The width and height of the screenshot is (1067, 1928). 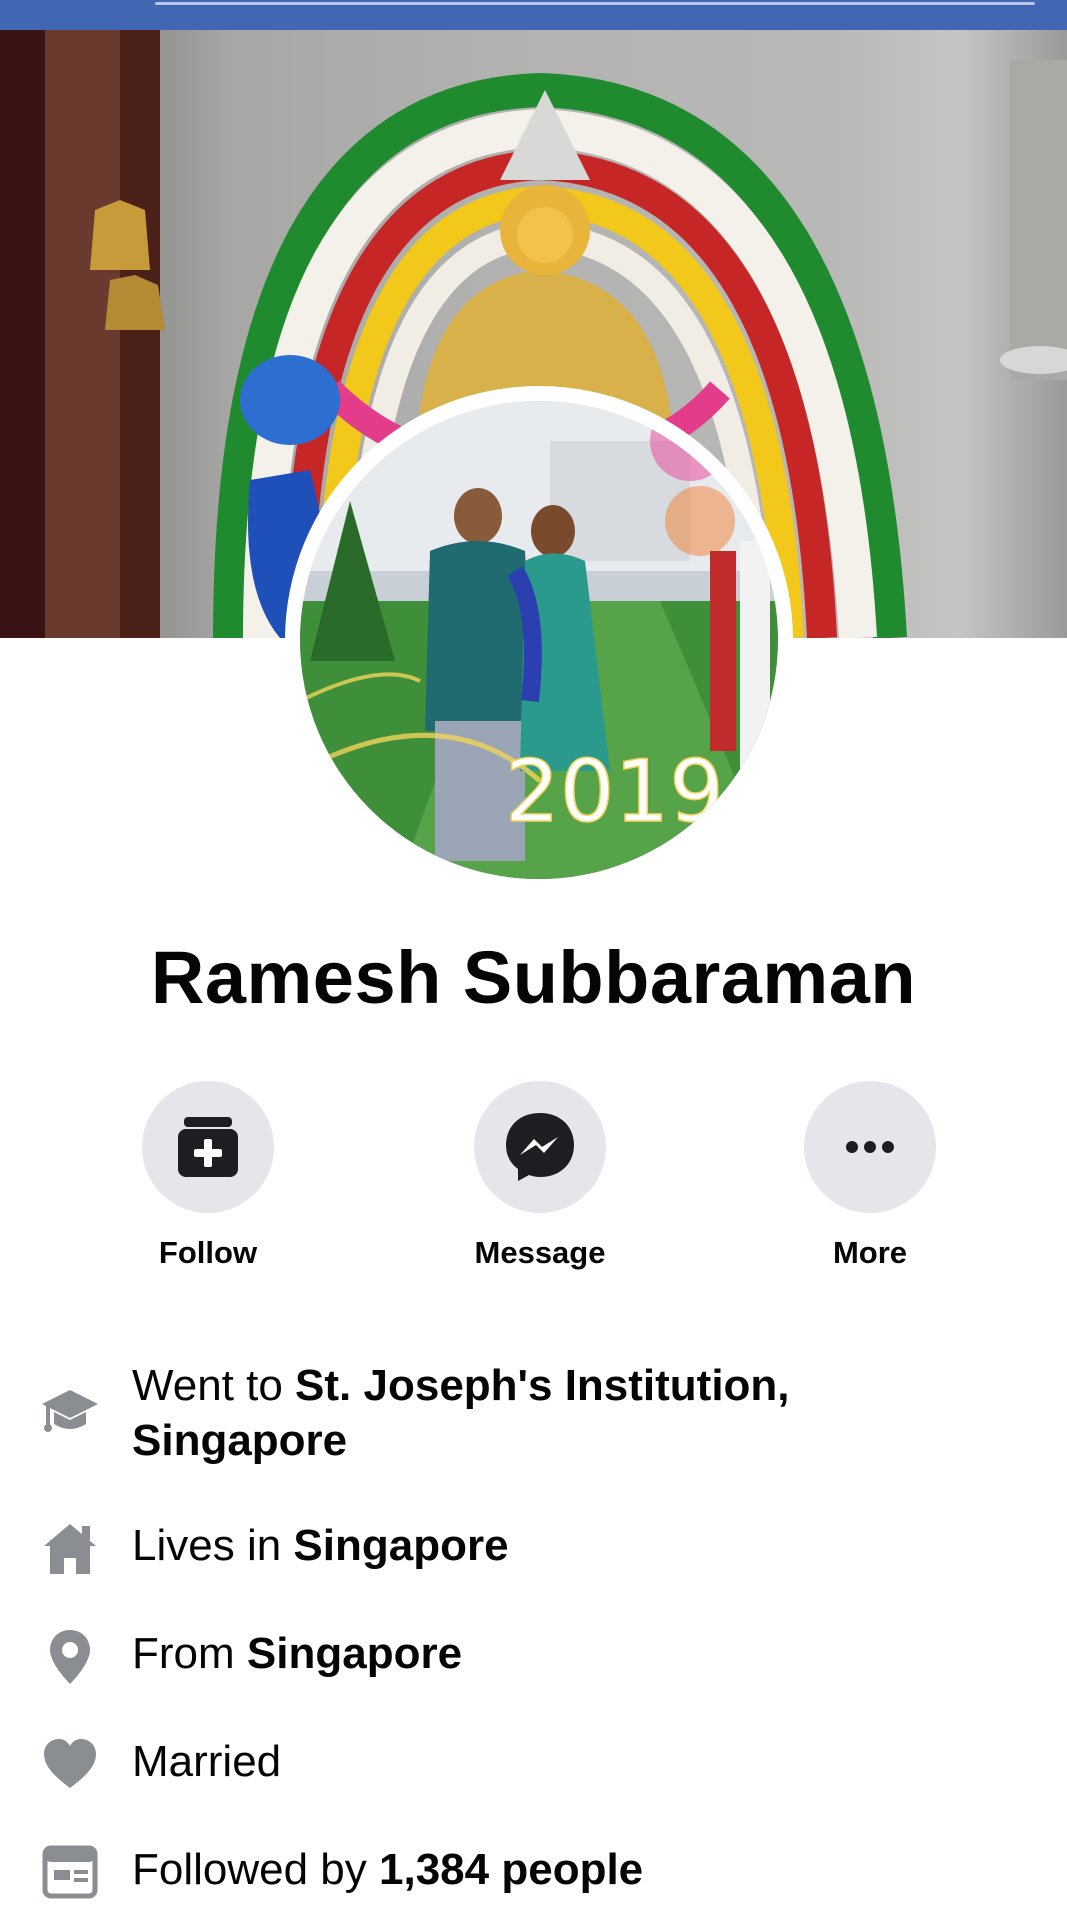 What do you see at coordinates (70, 1763) in the screenshot?
I see `heart-icon` at bounding box center [70, 1763].